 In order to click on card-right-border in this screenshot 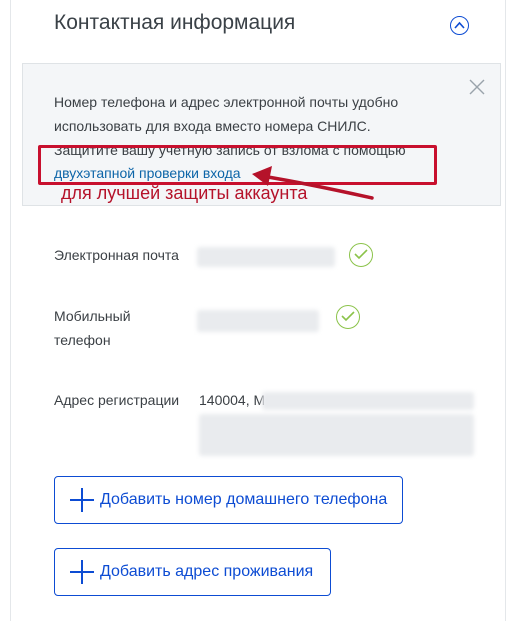, I will do `click(505, 310)`.